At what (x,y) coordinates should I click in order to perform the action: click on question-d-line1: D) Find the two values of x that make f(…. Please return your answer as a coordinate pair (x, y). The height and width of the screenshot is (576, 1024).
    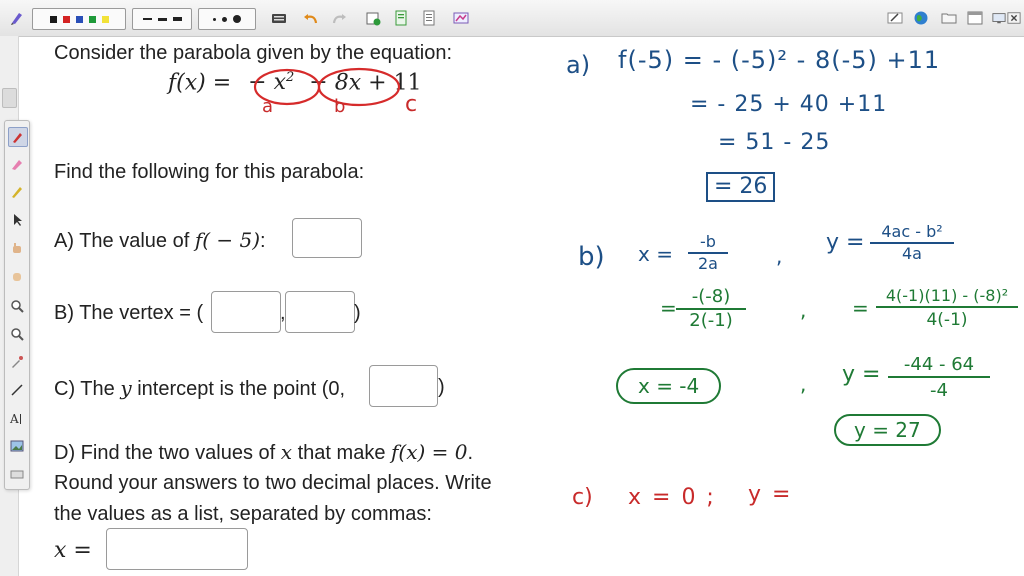
    Looking at the image, I should click on (263, 452).